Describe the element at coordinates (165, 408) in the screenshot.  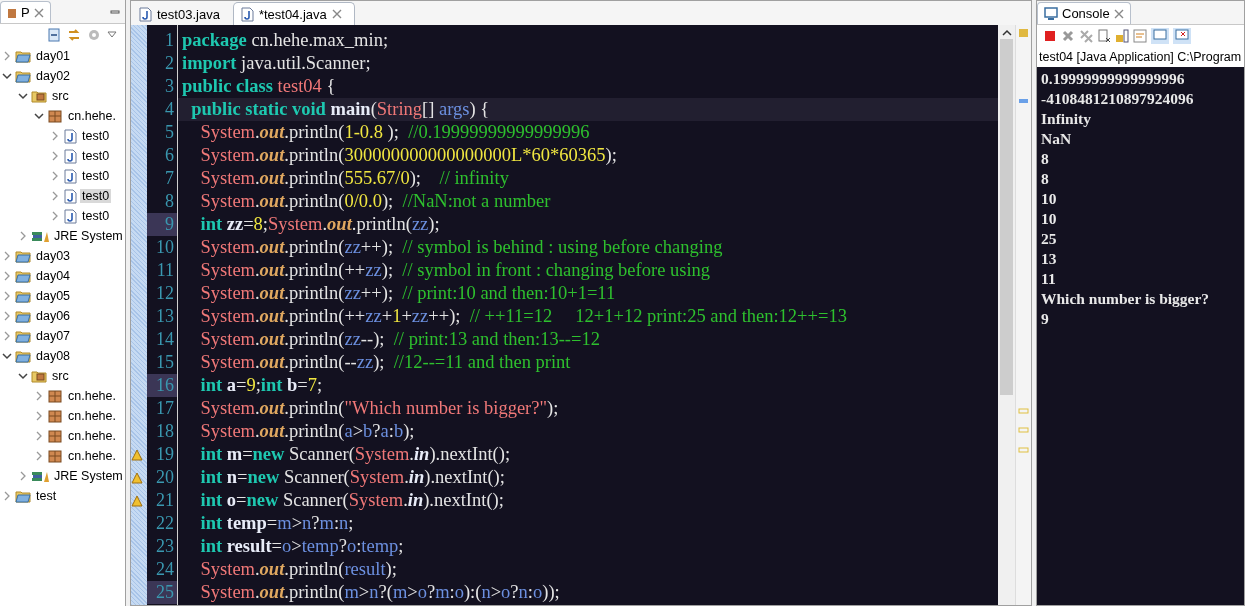
I see `line-number: 17` at that location.